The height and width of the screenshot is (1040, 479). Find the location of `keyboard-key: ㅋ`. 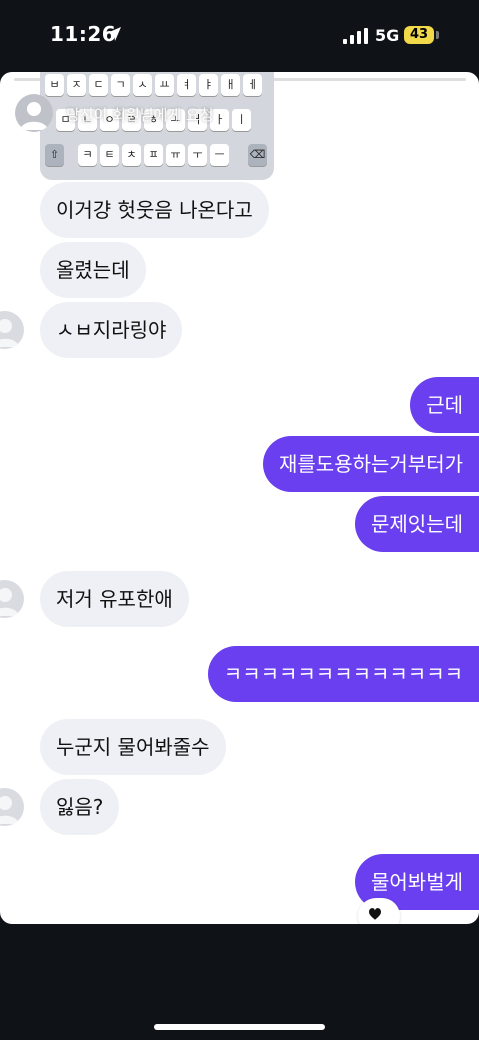

keyboard-key: ㅋ is located at coordinates (87, 155).